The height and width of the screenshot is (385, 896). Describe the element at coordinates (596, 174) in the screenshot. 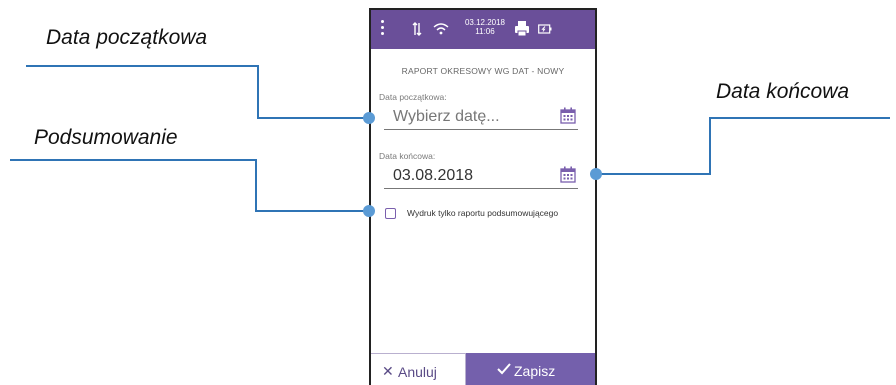

I see `end-date-callout-dot` at that location.